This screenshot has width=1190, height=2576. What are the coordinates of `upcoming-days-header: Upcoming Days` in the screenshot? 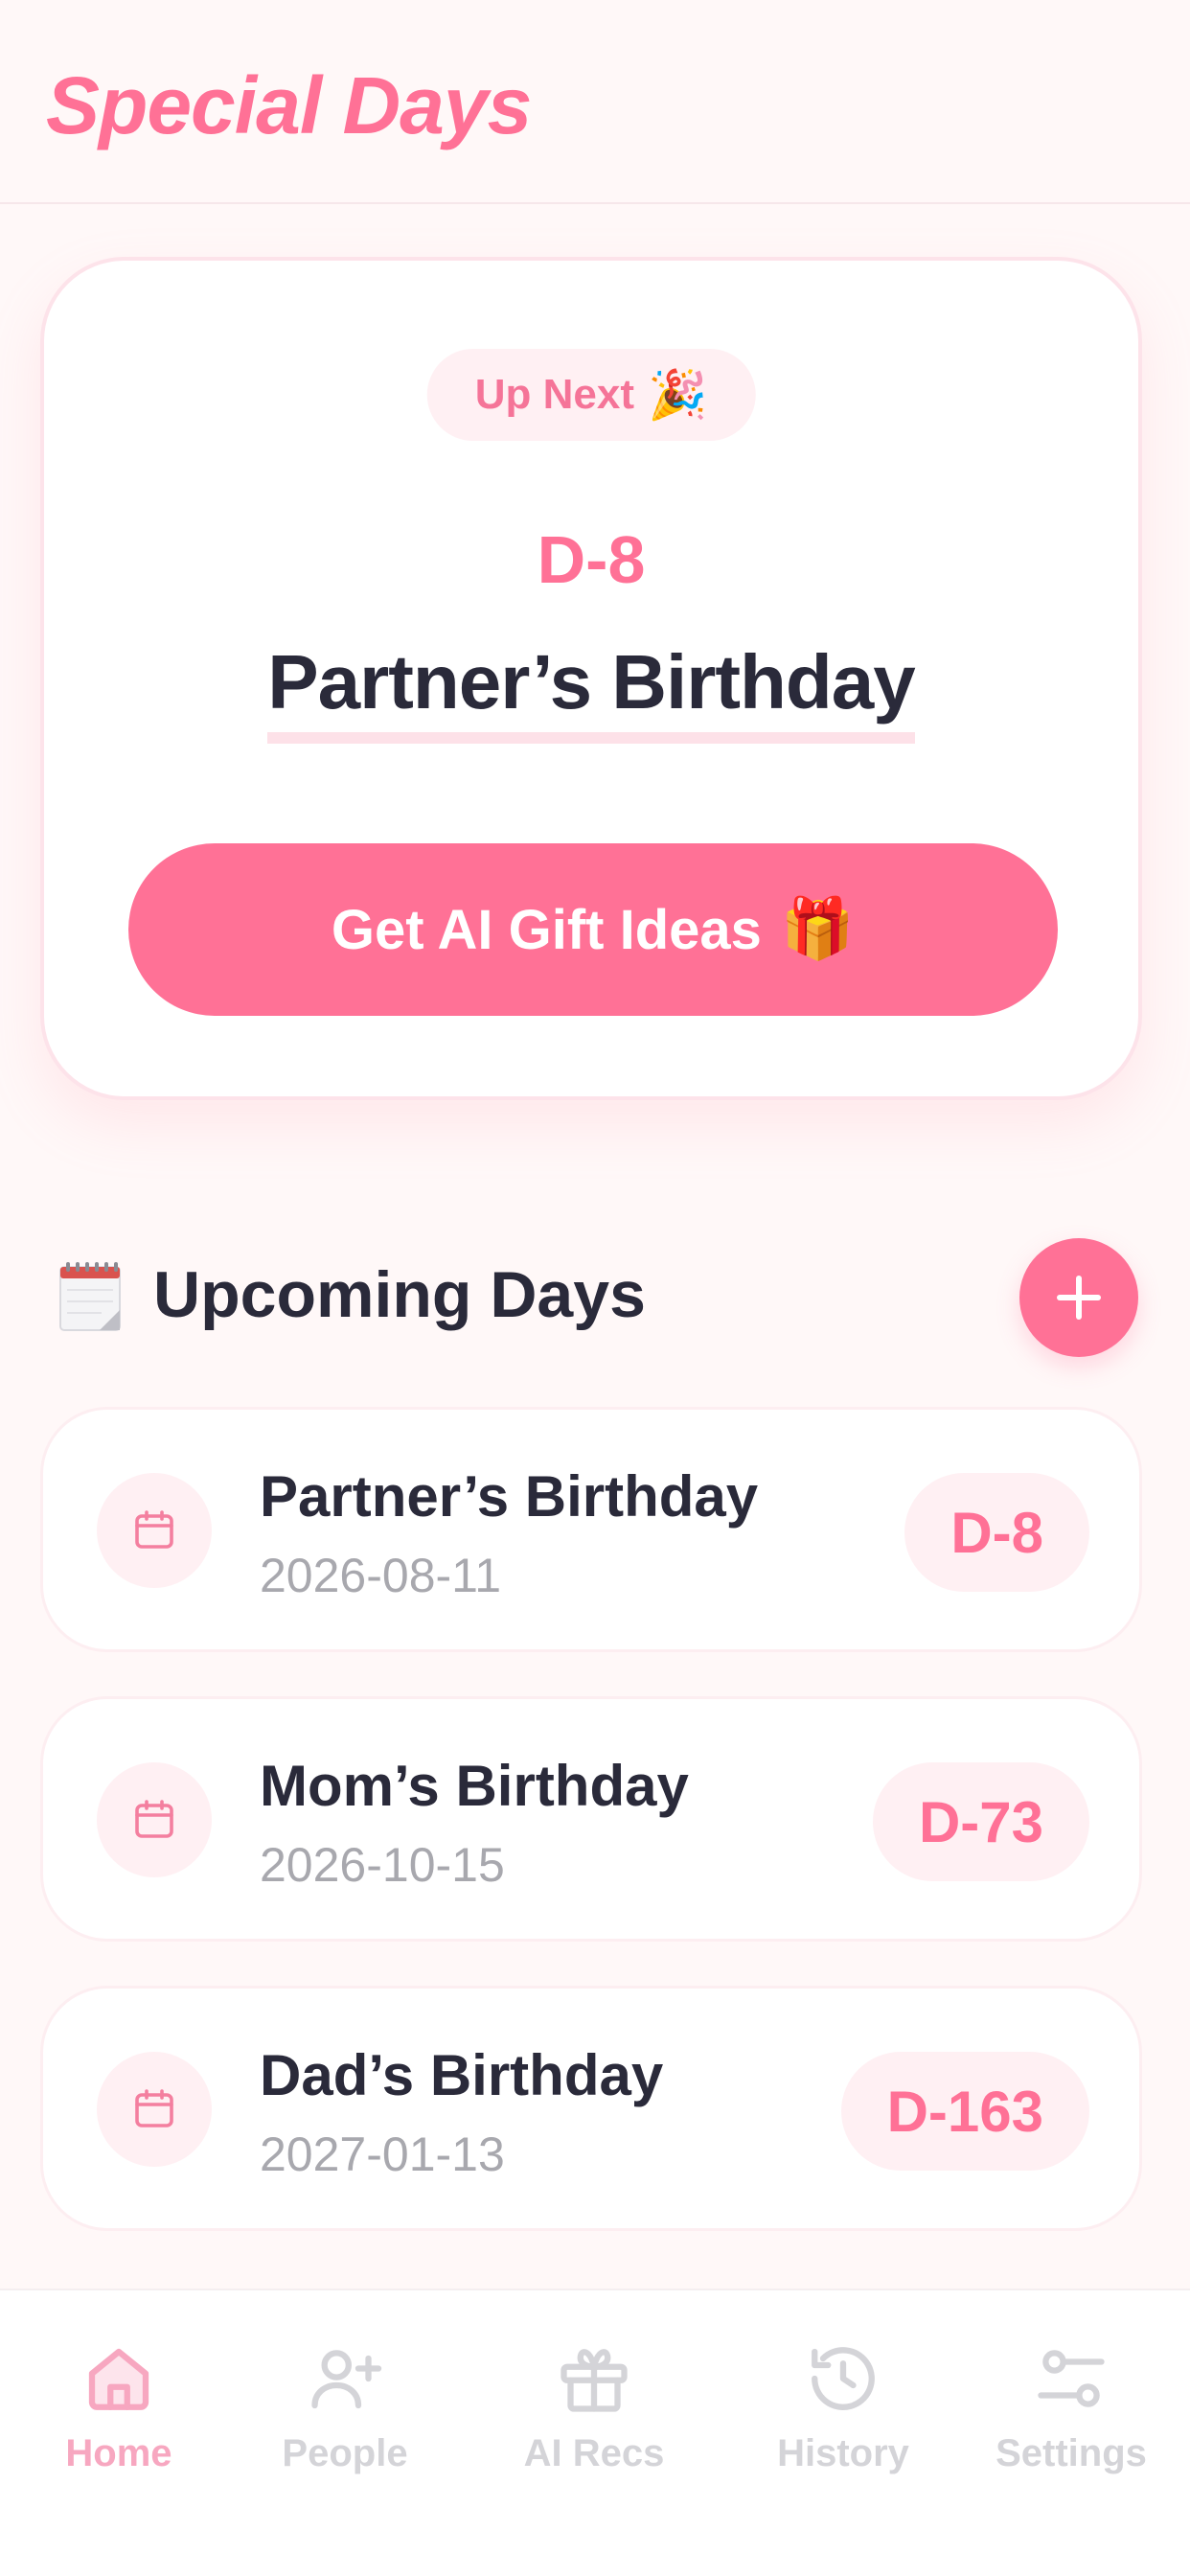 It's located at (597, 1297).